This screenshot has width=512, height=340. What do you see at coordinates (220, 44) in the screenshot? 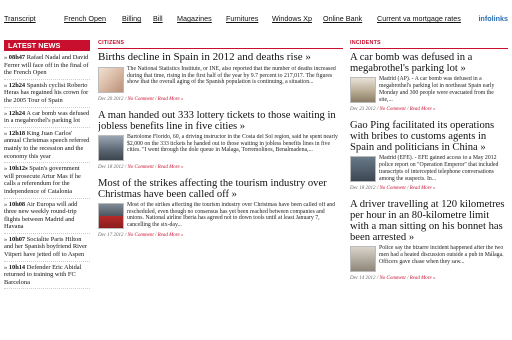
I see `section-tag-citizens: CITIZENS` at bounding box center [220, 44].